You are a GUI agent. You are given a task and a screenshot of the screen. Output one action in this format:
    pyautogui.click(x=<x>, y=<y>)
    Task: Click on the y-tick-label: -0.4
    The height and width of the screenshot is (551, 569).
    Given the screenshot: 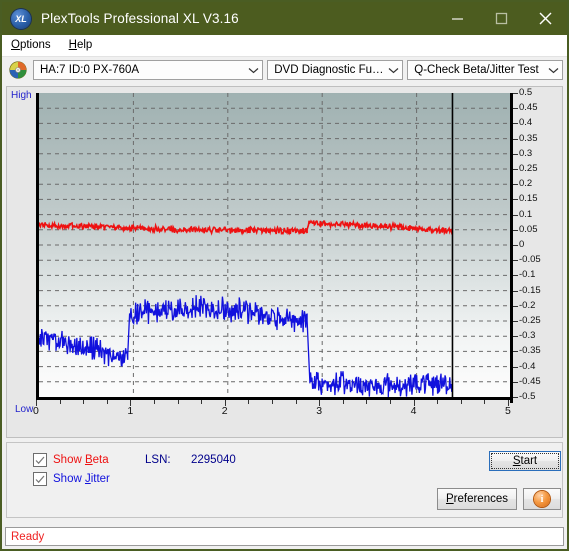 What is the action you would take?
    pyautogui.click(x=527, y=366)
    